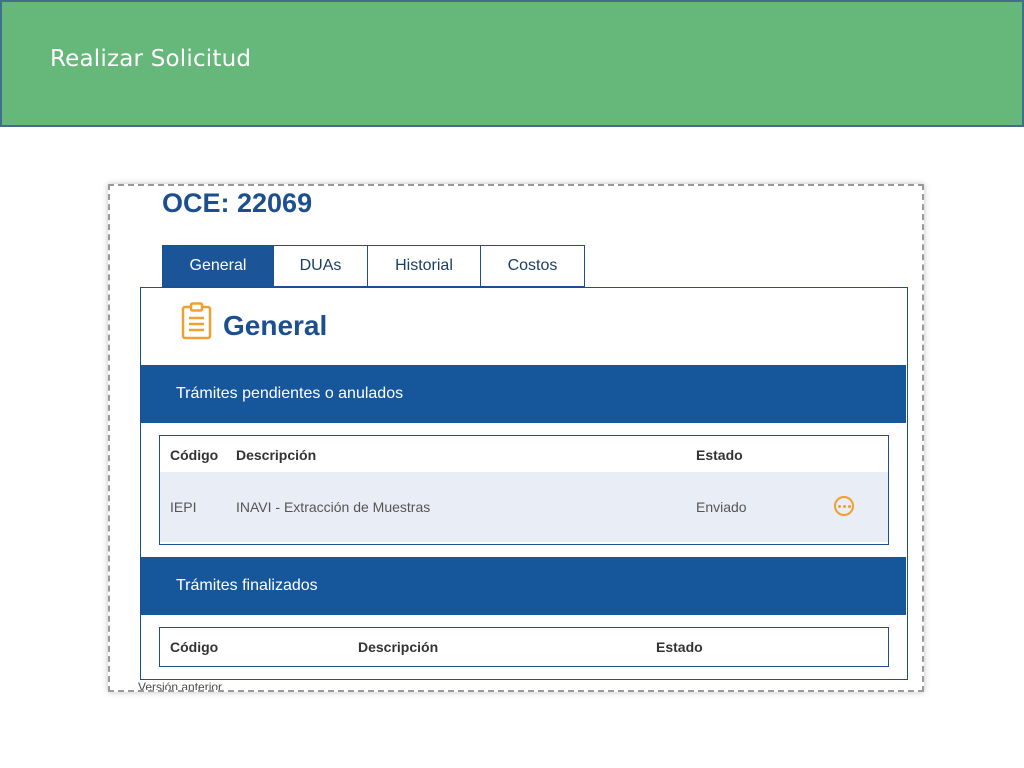 This screenshot has width=1024, height=768. I want to click on previous-version-link: Versión anterior, so click(180, 685).